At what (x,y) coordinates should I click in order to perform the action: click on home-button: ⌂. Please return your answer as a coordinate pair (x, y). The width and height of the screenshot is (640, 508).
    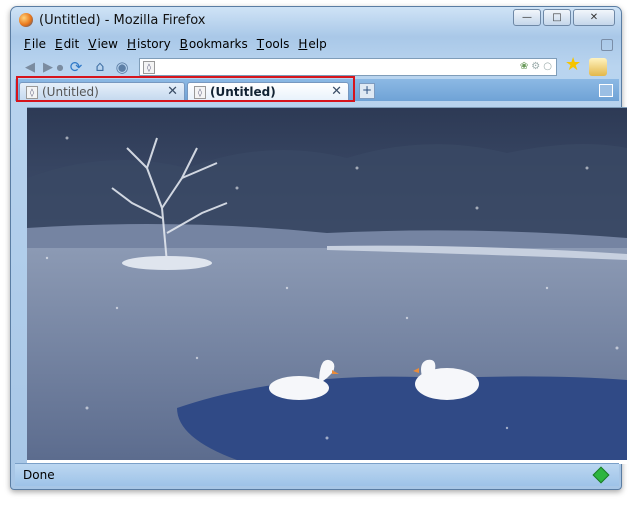
    Looking at the image, I should click on (100, 67).